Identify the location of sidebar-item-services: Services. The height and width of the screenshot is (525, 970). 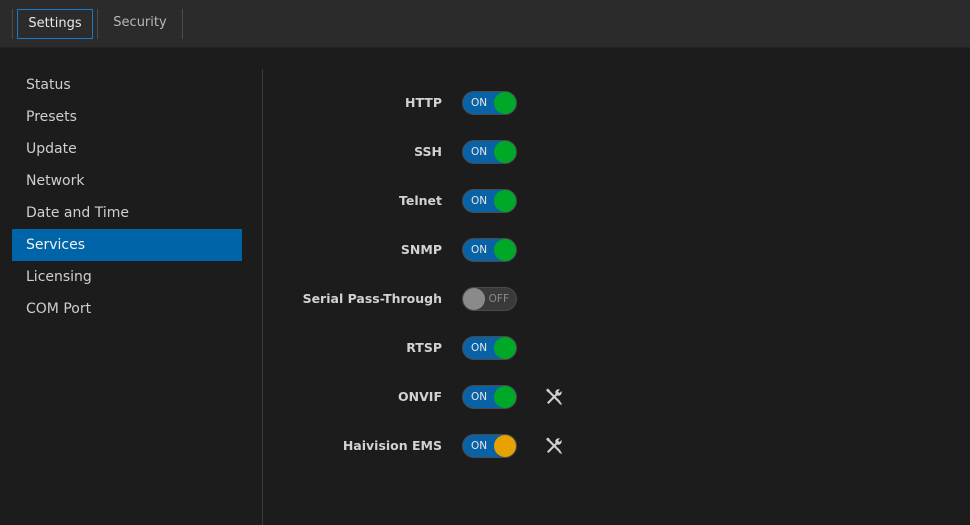
(127, 245).